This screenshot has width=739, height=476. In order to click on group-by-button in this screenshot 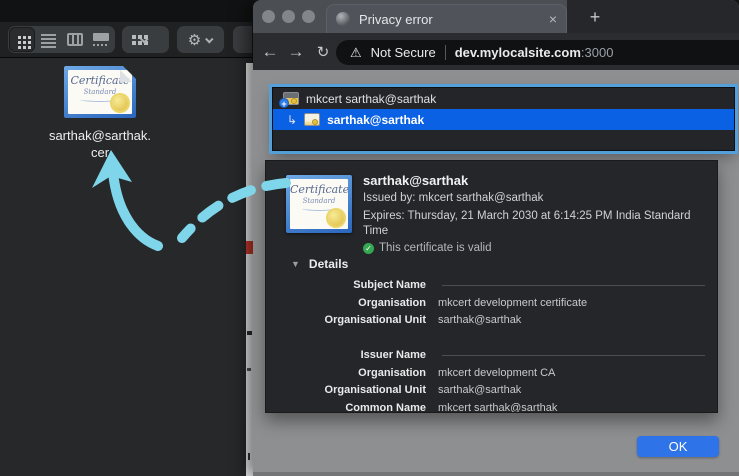, I will do `click(145, 39)`.